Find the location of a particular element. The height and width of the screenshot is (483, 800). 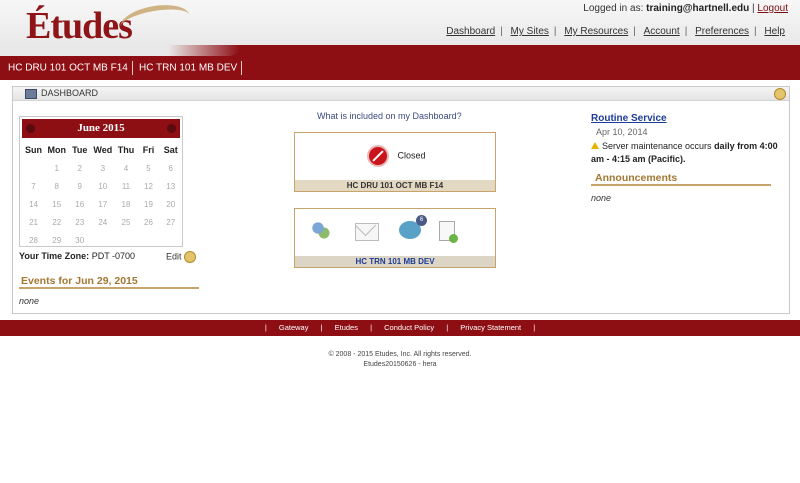

footer-link-gateway: Gateway is located at coordinates (294, 327).